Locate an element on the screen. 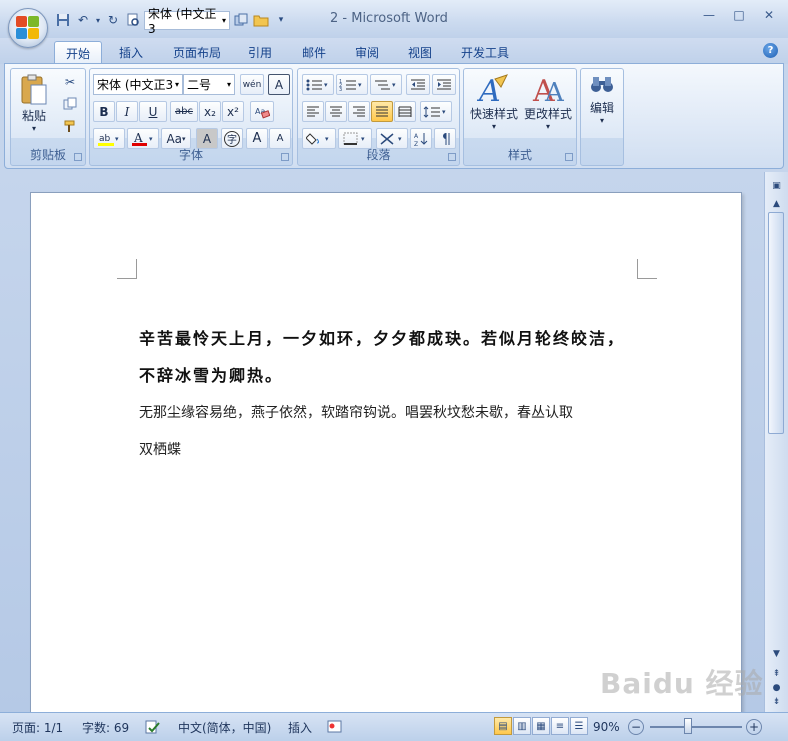  print-layout-view-icon: ▤ is located at coordinates (503, 726).